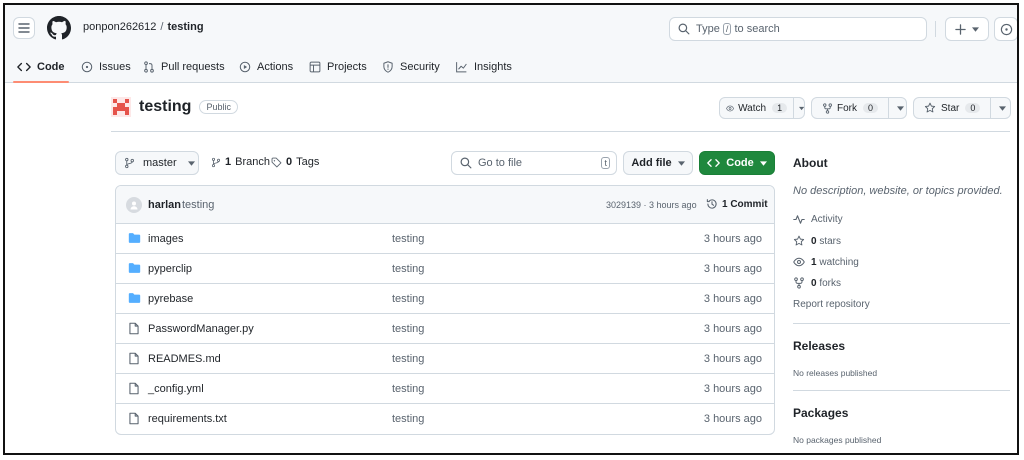 This screenshot has height=460, width=1024. What do you see at coordinates (799, 240) in the screenshot?
I see `star-icon` at bounding box center [799, 240].